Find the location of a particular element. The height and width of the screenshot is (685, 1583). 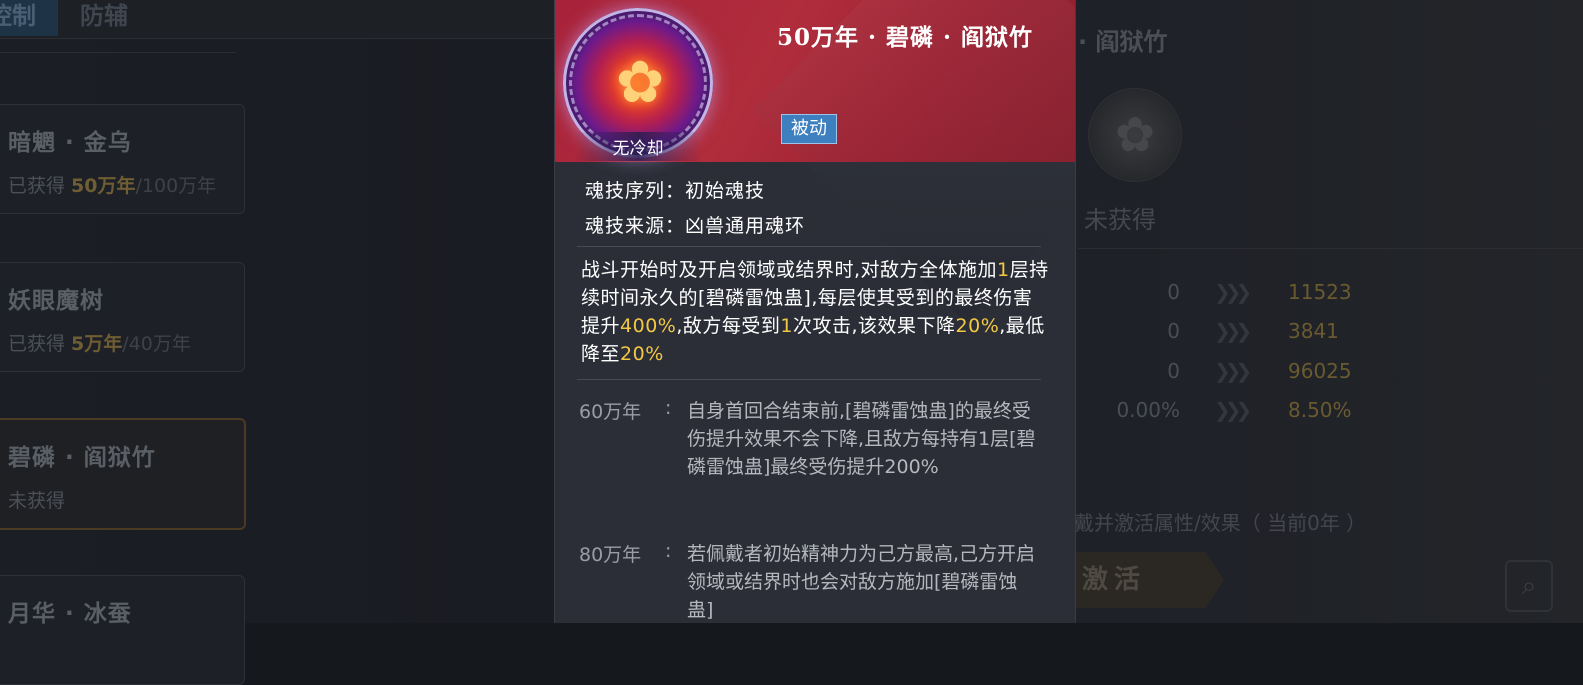

stat-row: 0 ❯❯❯ 3841 is located at coordinates (1253, 331).